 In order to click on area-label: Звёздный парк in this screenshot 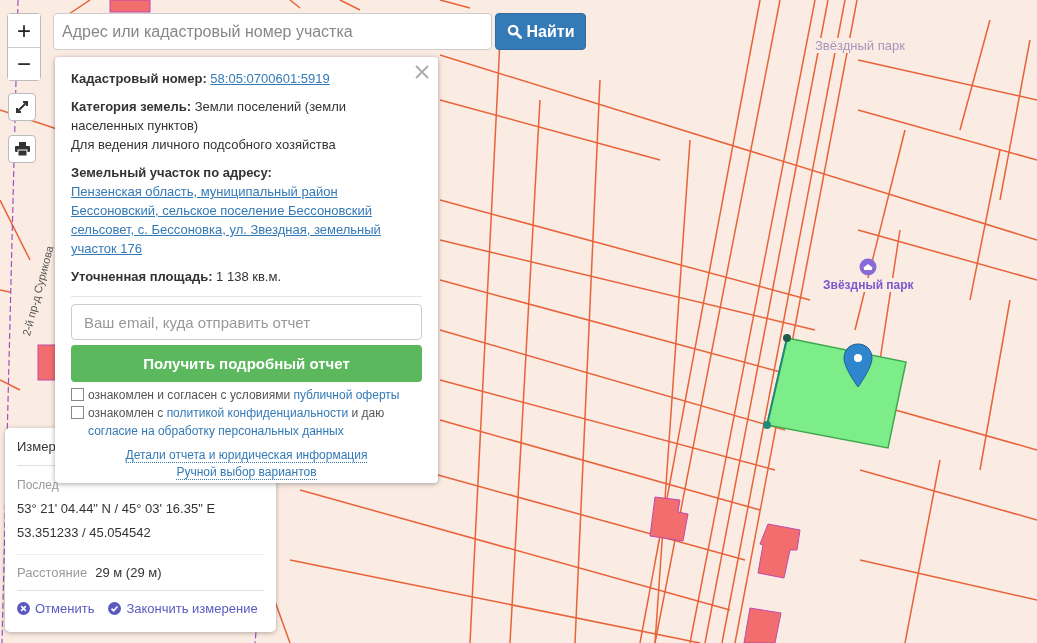, I will do `click(860, 45)`.